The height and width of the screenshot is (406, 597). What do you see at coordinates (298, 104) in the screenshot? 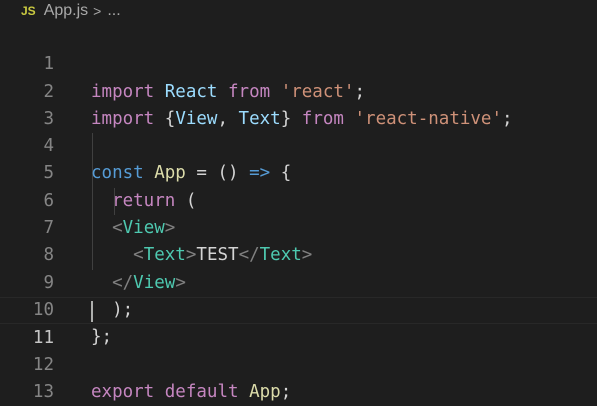
I see `code-line: 3` at bounding box center [298, 104].